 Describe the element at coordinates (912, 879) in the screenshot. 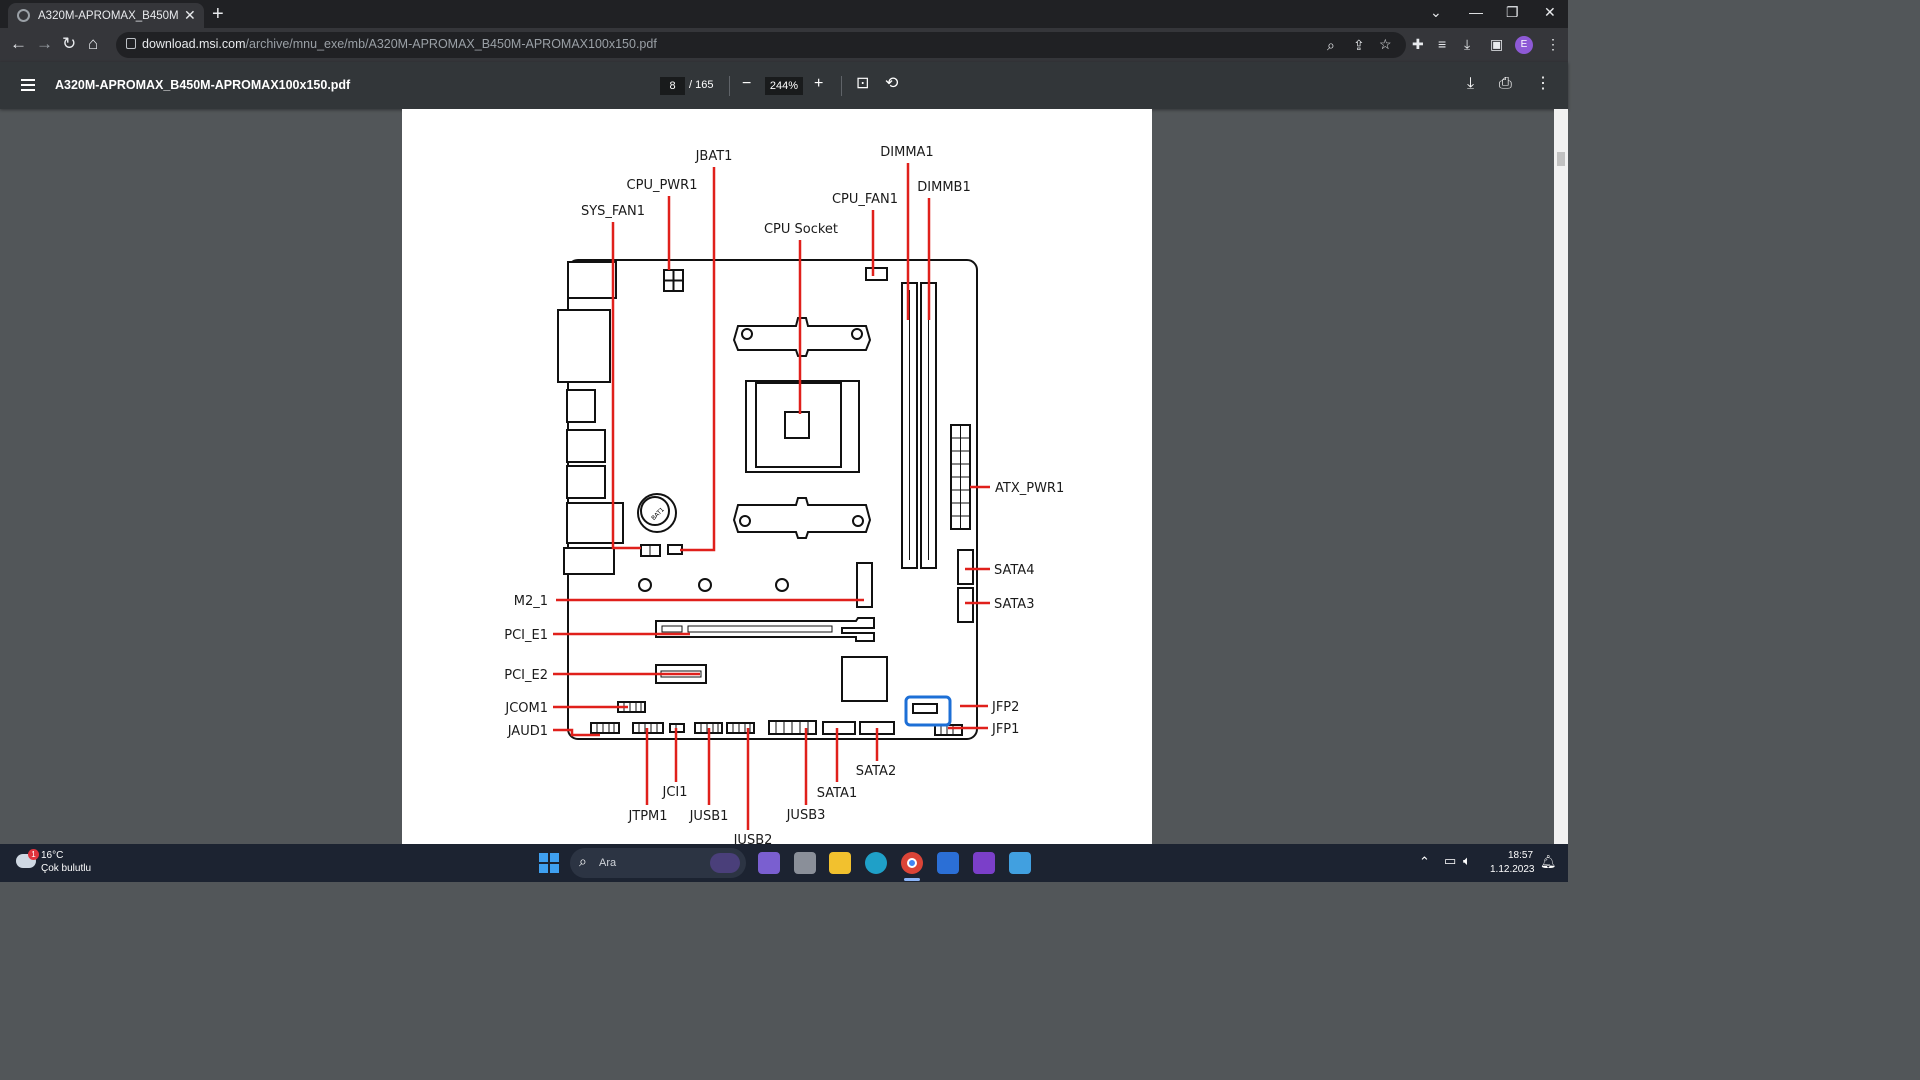

I see `active-app-indicator` at that location.